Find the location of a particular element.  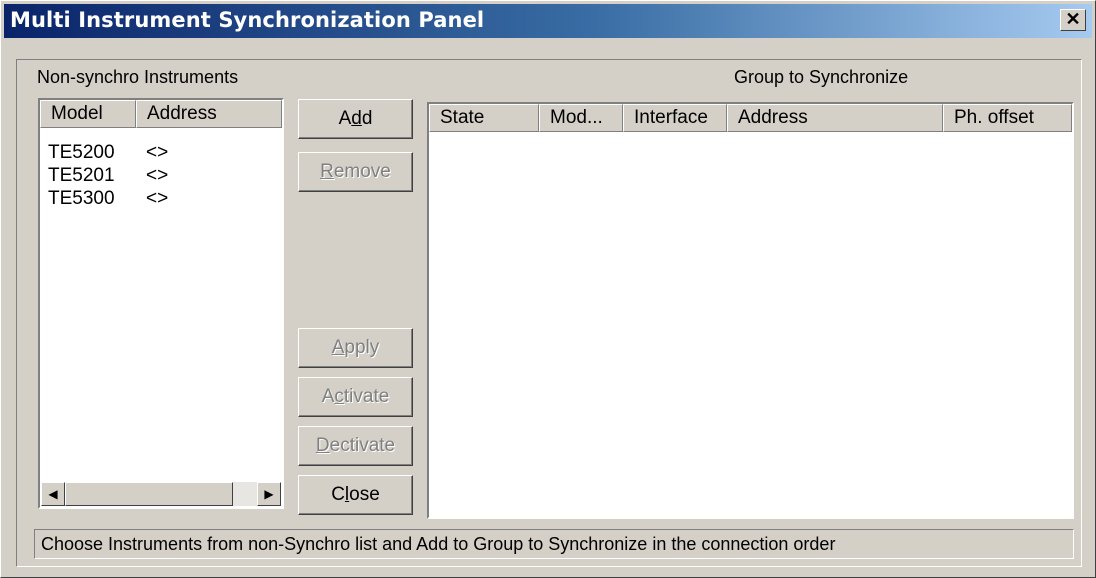

list-item-model: TE5201 is located at coordinates (81, 175).